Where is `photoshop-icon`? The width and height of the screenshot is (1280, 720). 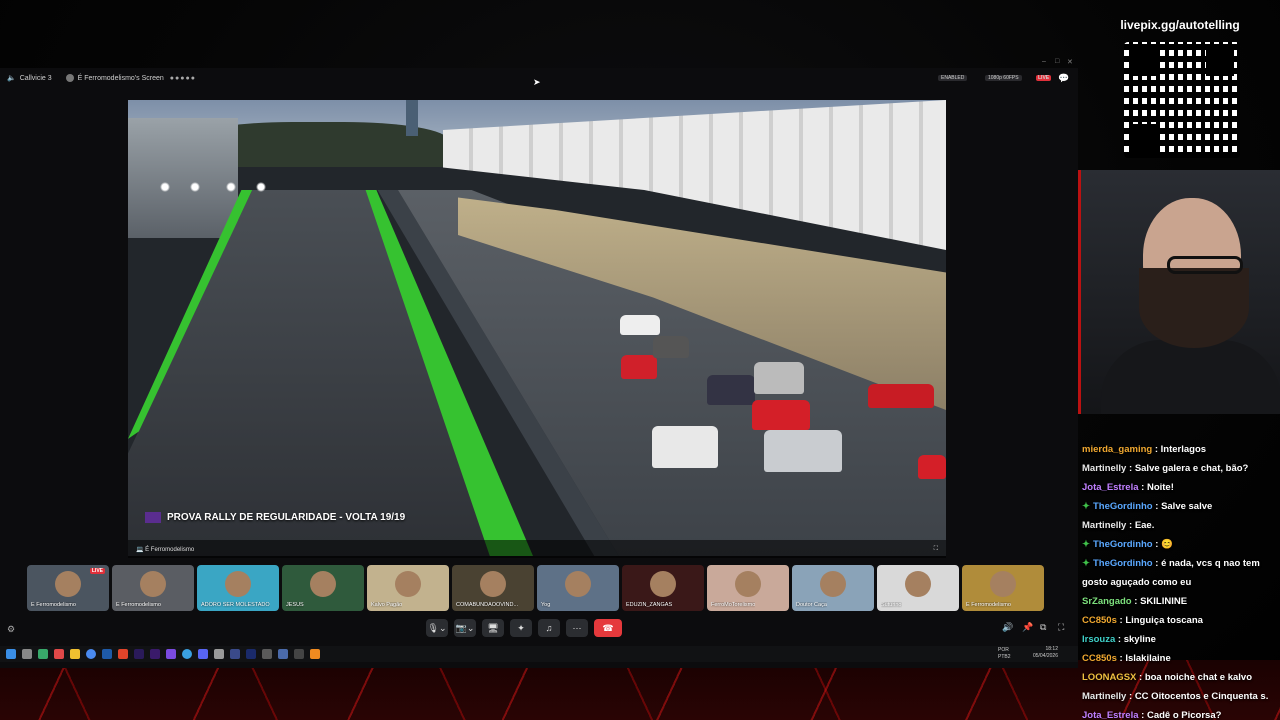
photoshop-icon is located at coordinates (107, 654).